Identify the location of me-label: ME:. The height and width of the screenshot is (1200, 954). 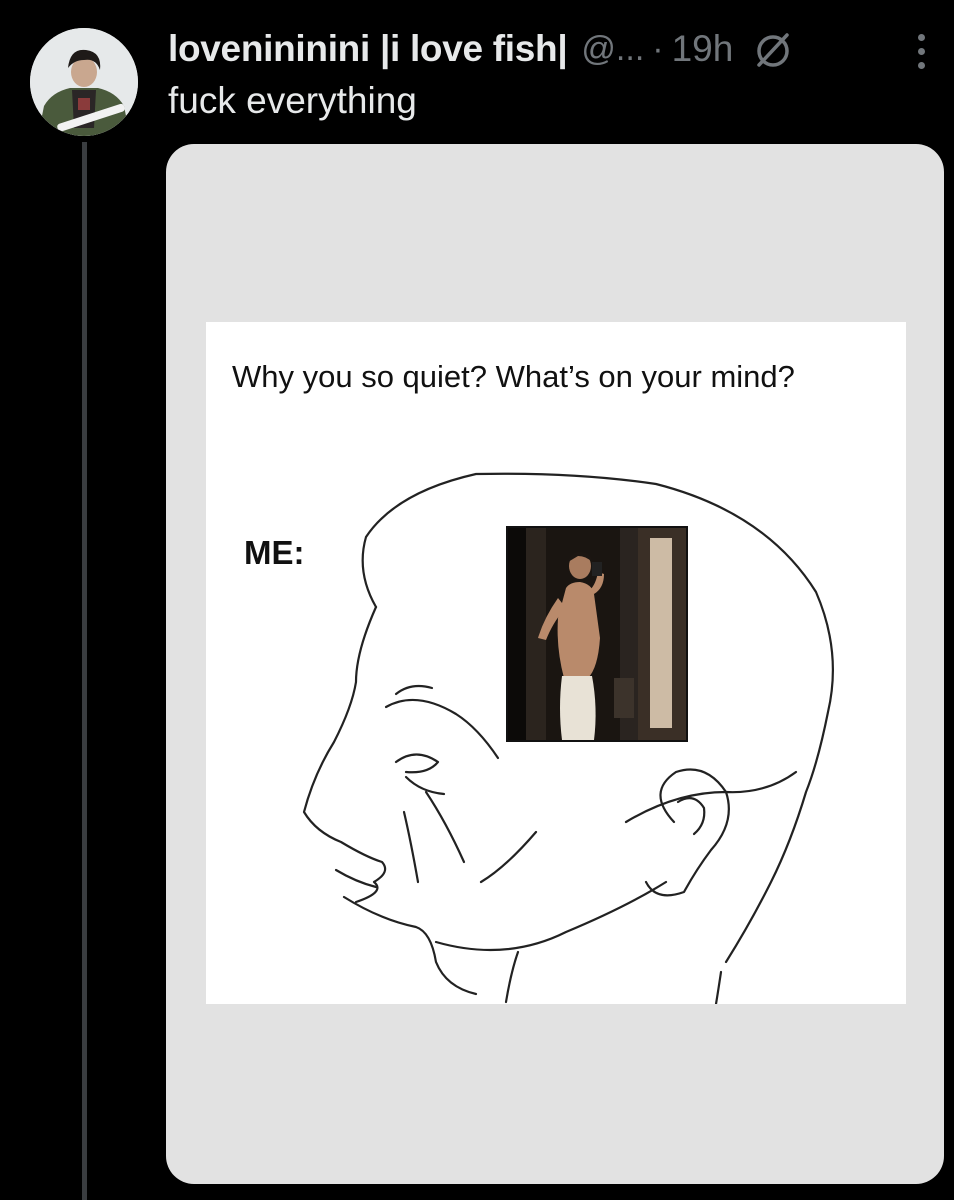
(274, 552).